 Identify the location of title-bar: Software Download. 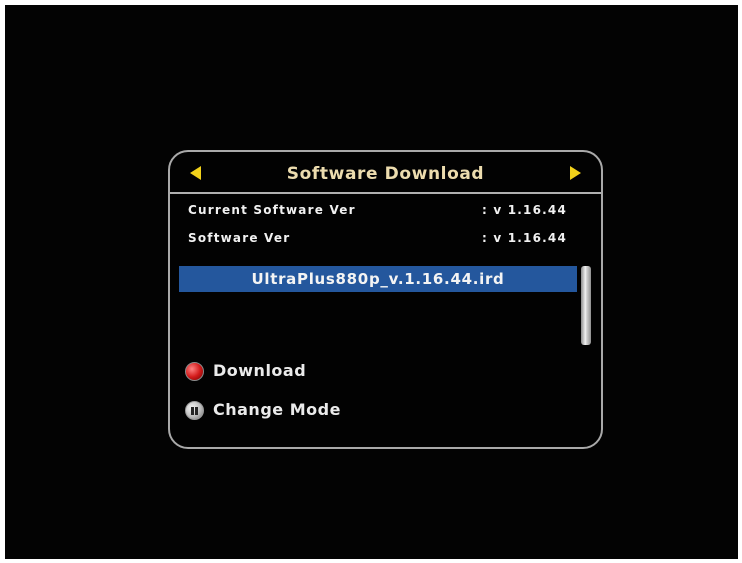
(385, 173).